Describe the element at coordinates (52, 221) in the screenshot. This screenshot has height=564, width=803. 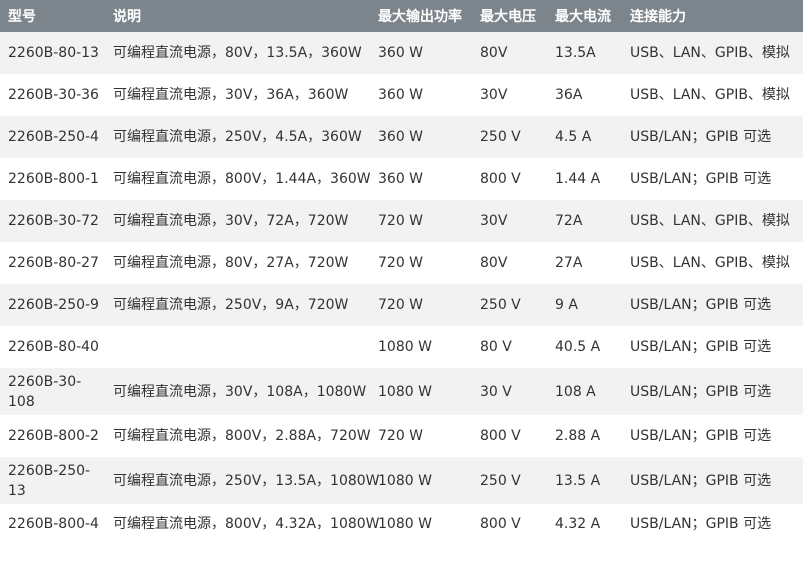
I see `cell-model: 2260B-30-72` at that location.